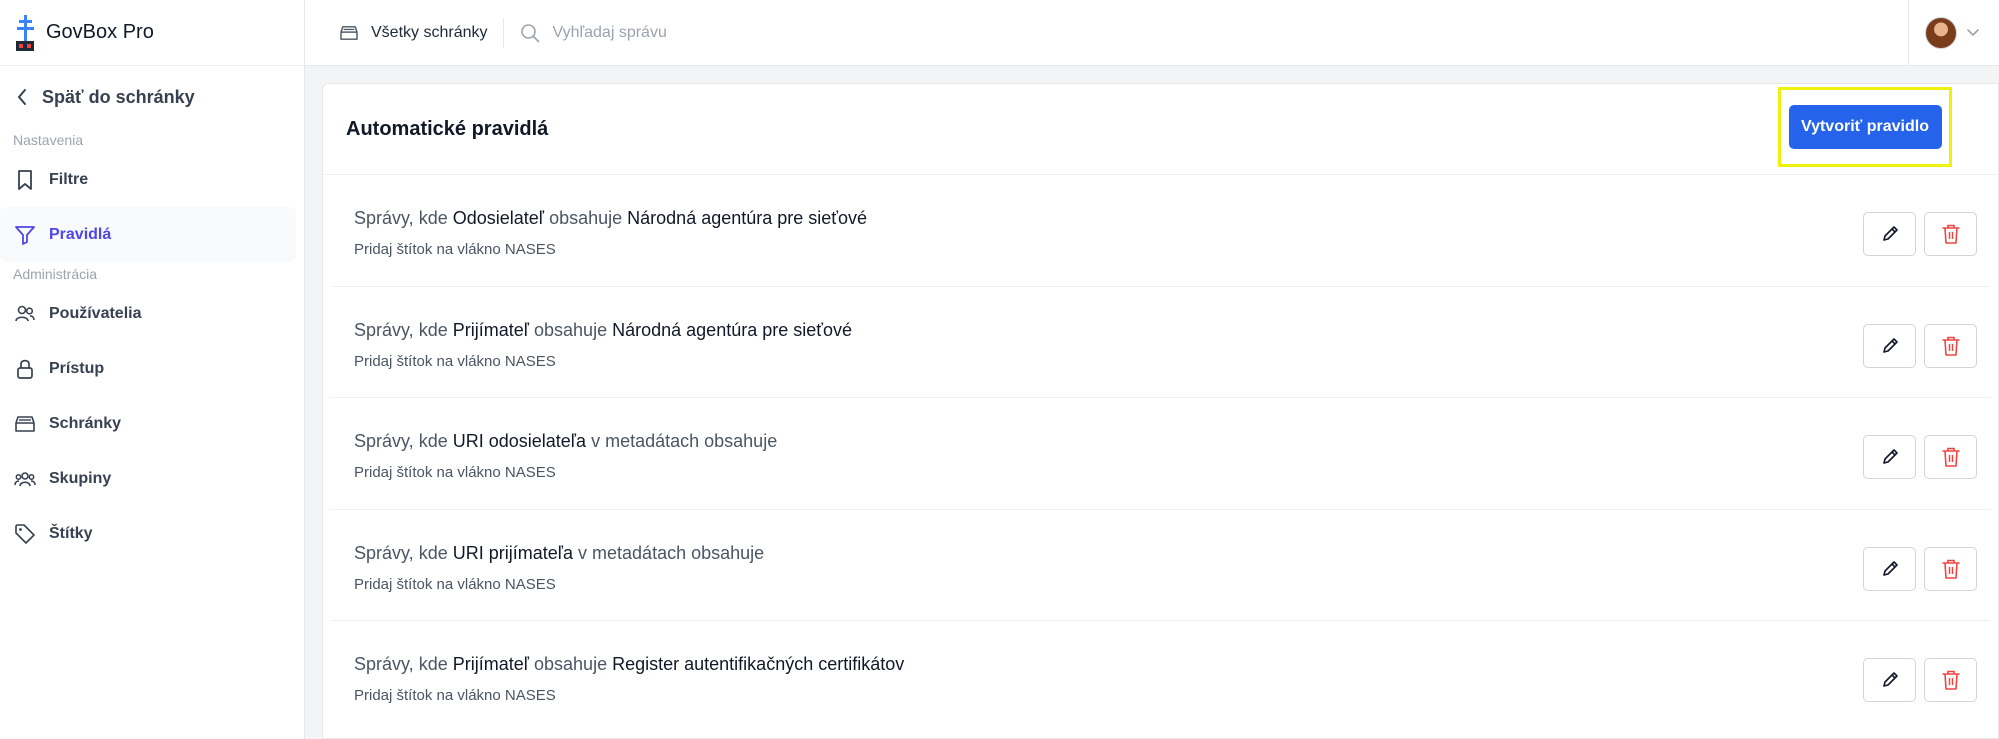 The width and height of the screenshot is (1999, 739). What do you see at coordinates (80, 478) in the screenshot?
I see `sidebar-item-label: Skupiny` at bounding box center [80, 478].